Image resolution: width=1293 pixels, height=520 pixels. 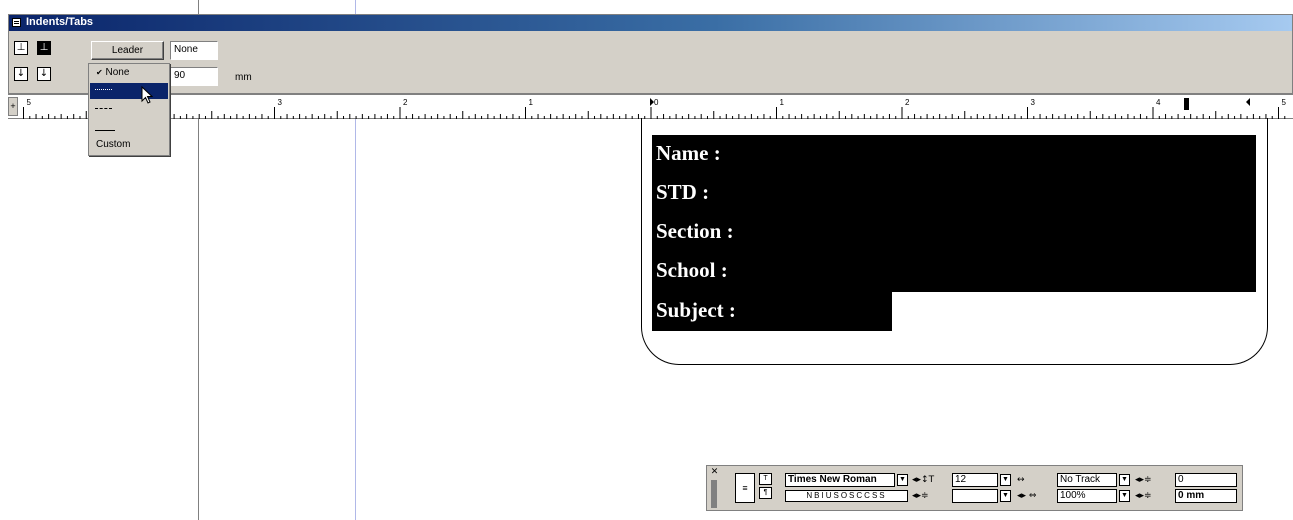 What do you see at coordinates (1021, 480) in the screenshot?
I see `tracking-icon: ↔` at bounding box center [1021, 480].